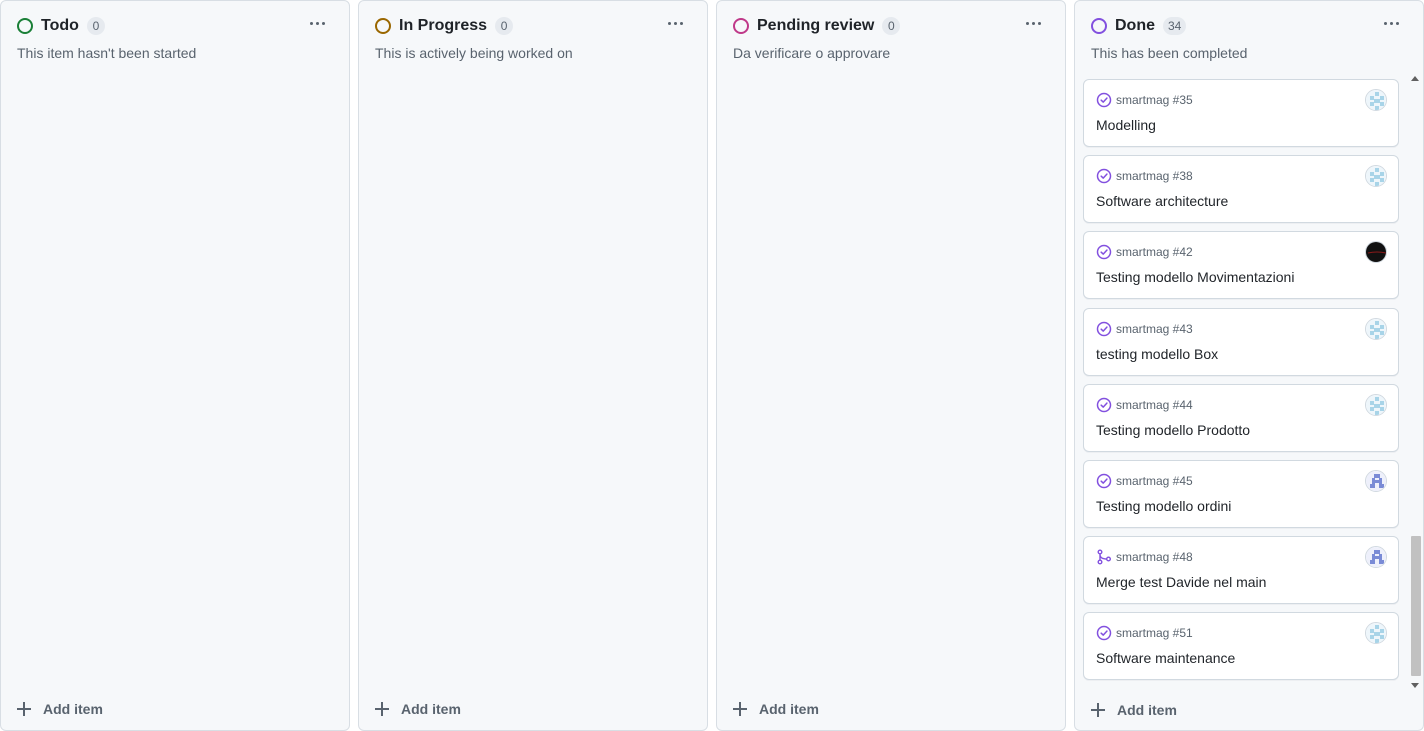  I want to click on column-header: Pending review 0, so click(817, 26).